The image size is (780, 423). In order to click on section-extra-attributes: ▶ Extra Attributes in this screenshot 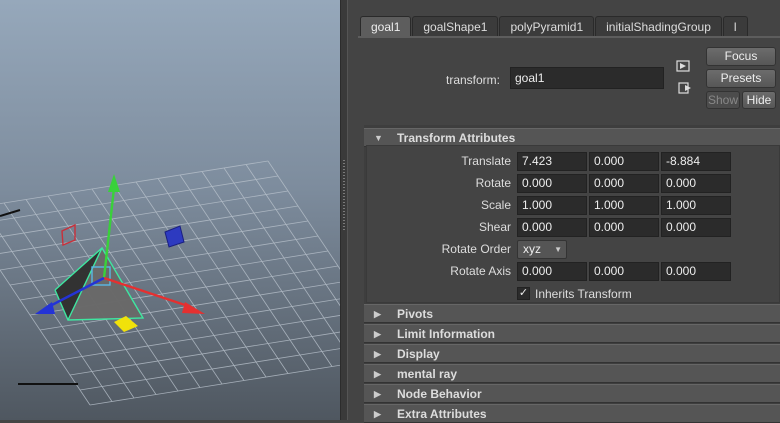, I will do `click(572, 413)`.